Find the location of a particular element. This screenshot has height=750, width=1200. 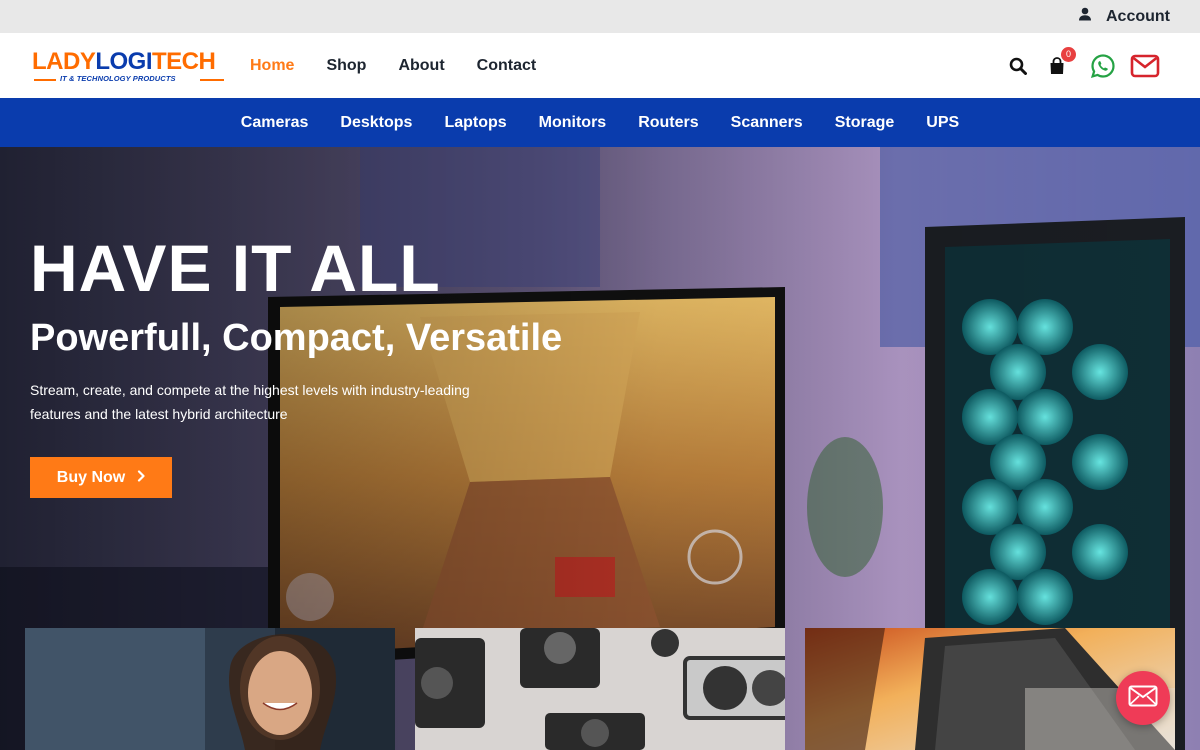

promo-image-woman is located at coordinates (210, 689).